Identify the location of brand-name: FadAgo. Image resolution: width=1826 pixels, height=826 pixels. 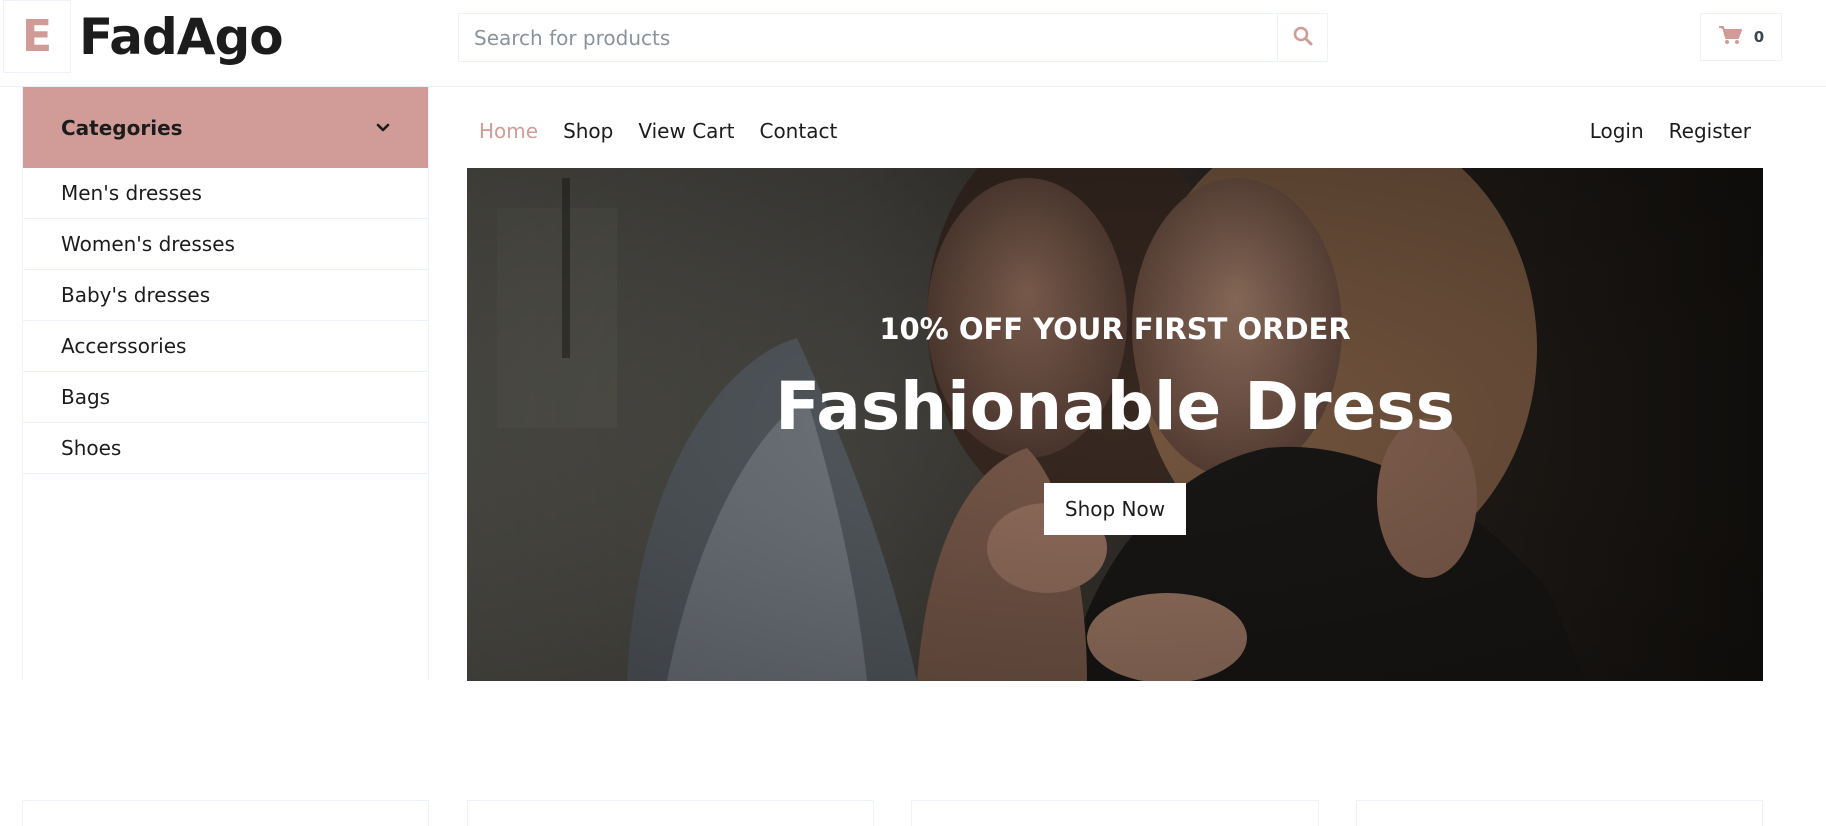
(181, 36).